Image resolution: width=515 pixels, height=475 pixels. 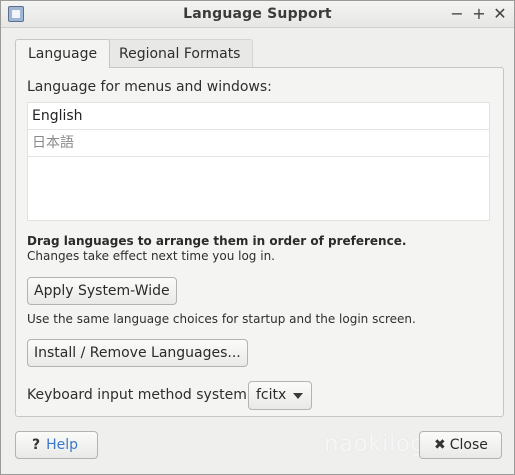 What do you see at coordinates (440, 445) in the screenshot?
I see `close-x-icon: ✖` at bounding box center [440, 445].